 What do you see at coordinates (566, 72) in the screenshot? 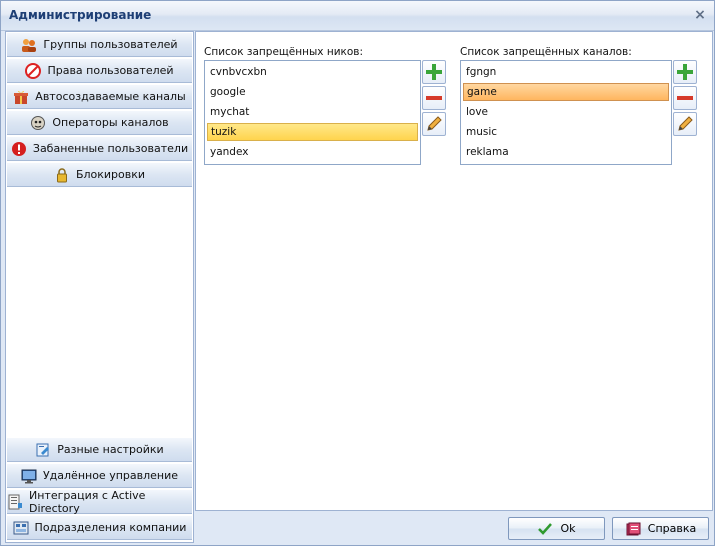
I see `list-item: fgngn` at bounding box center [566, 72].